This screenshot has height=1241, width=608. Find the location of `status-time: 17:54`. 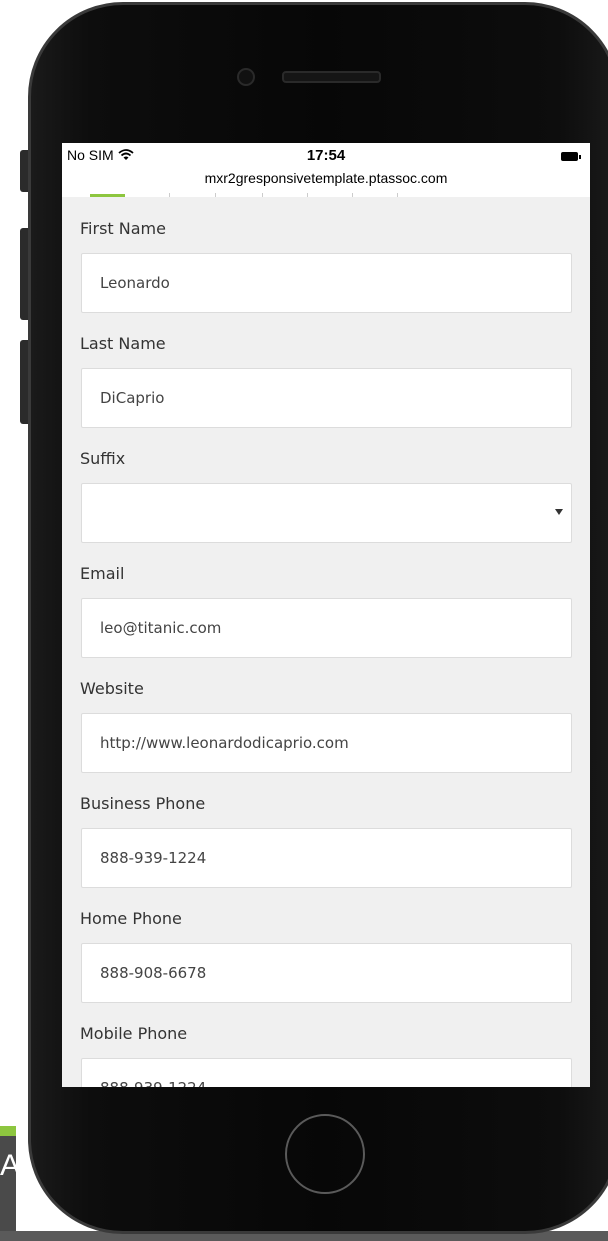

status-time: 17:54 is located at coordinates (326, 155).